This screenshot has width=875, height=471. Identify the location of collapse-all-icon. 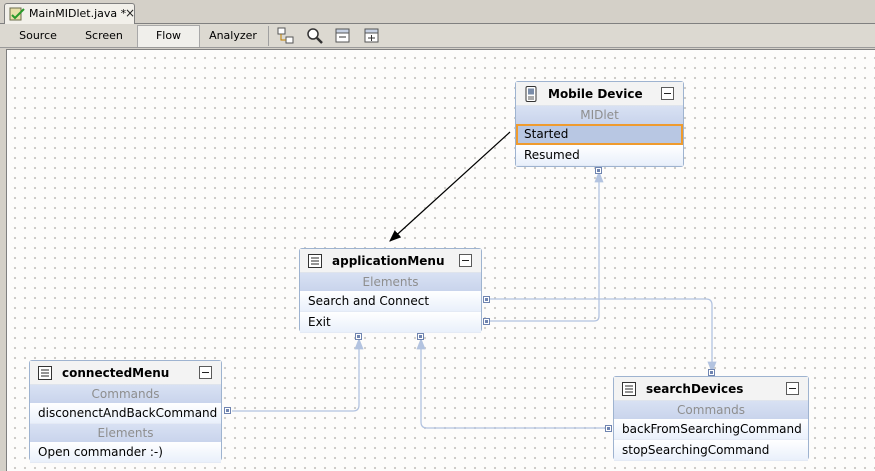
(343, 36).